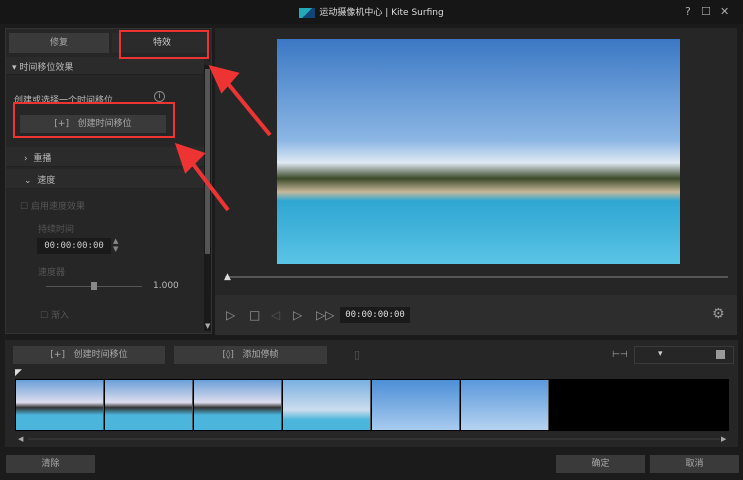  Describe the element at coordinates (56, 230) in the screenshot. I see `duration-label: 持续时间` at that location.